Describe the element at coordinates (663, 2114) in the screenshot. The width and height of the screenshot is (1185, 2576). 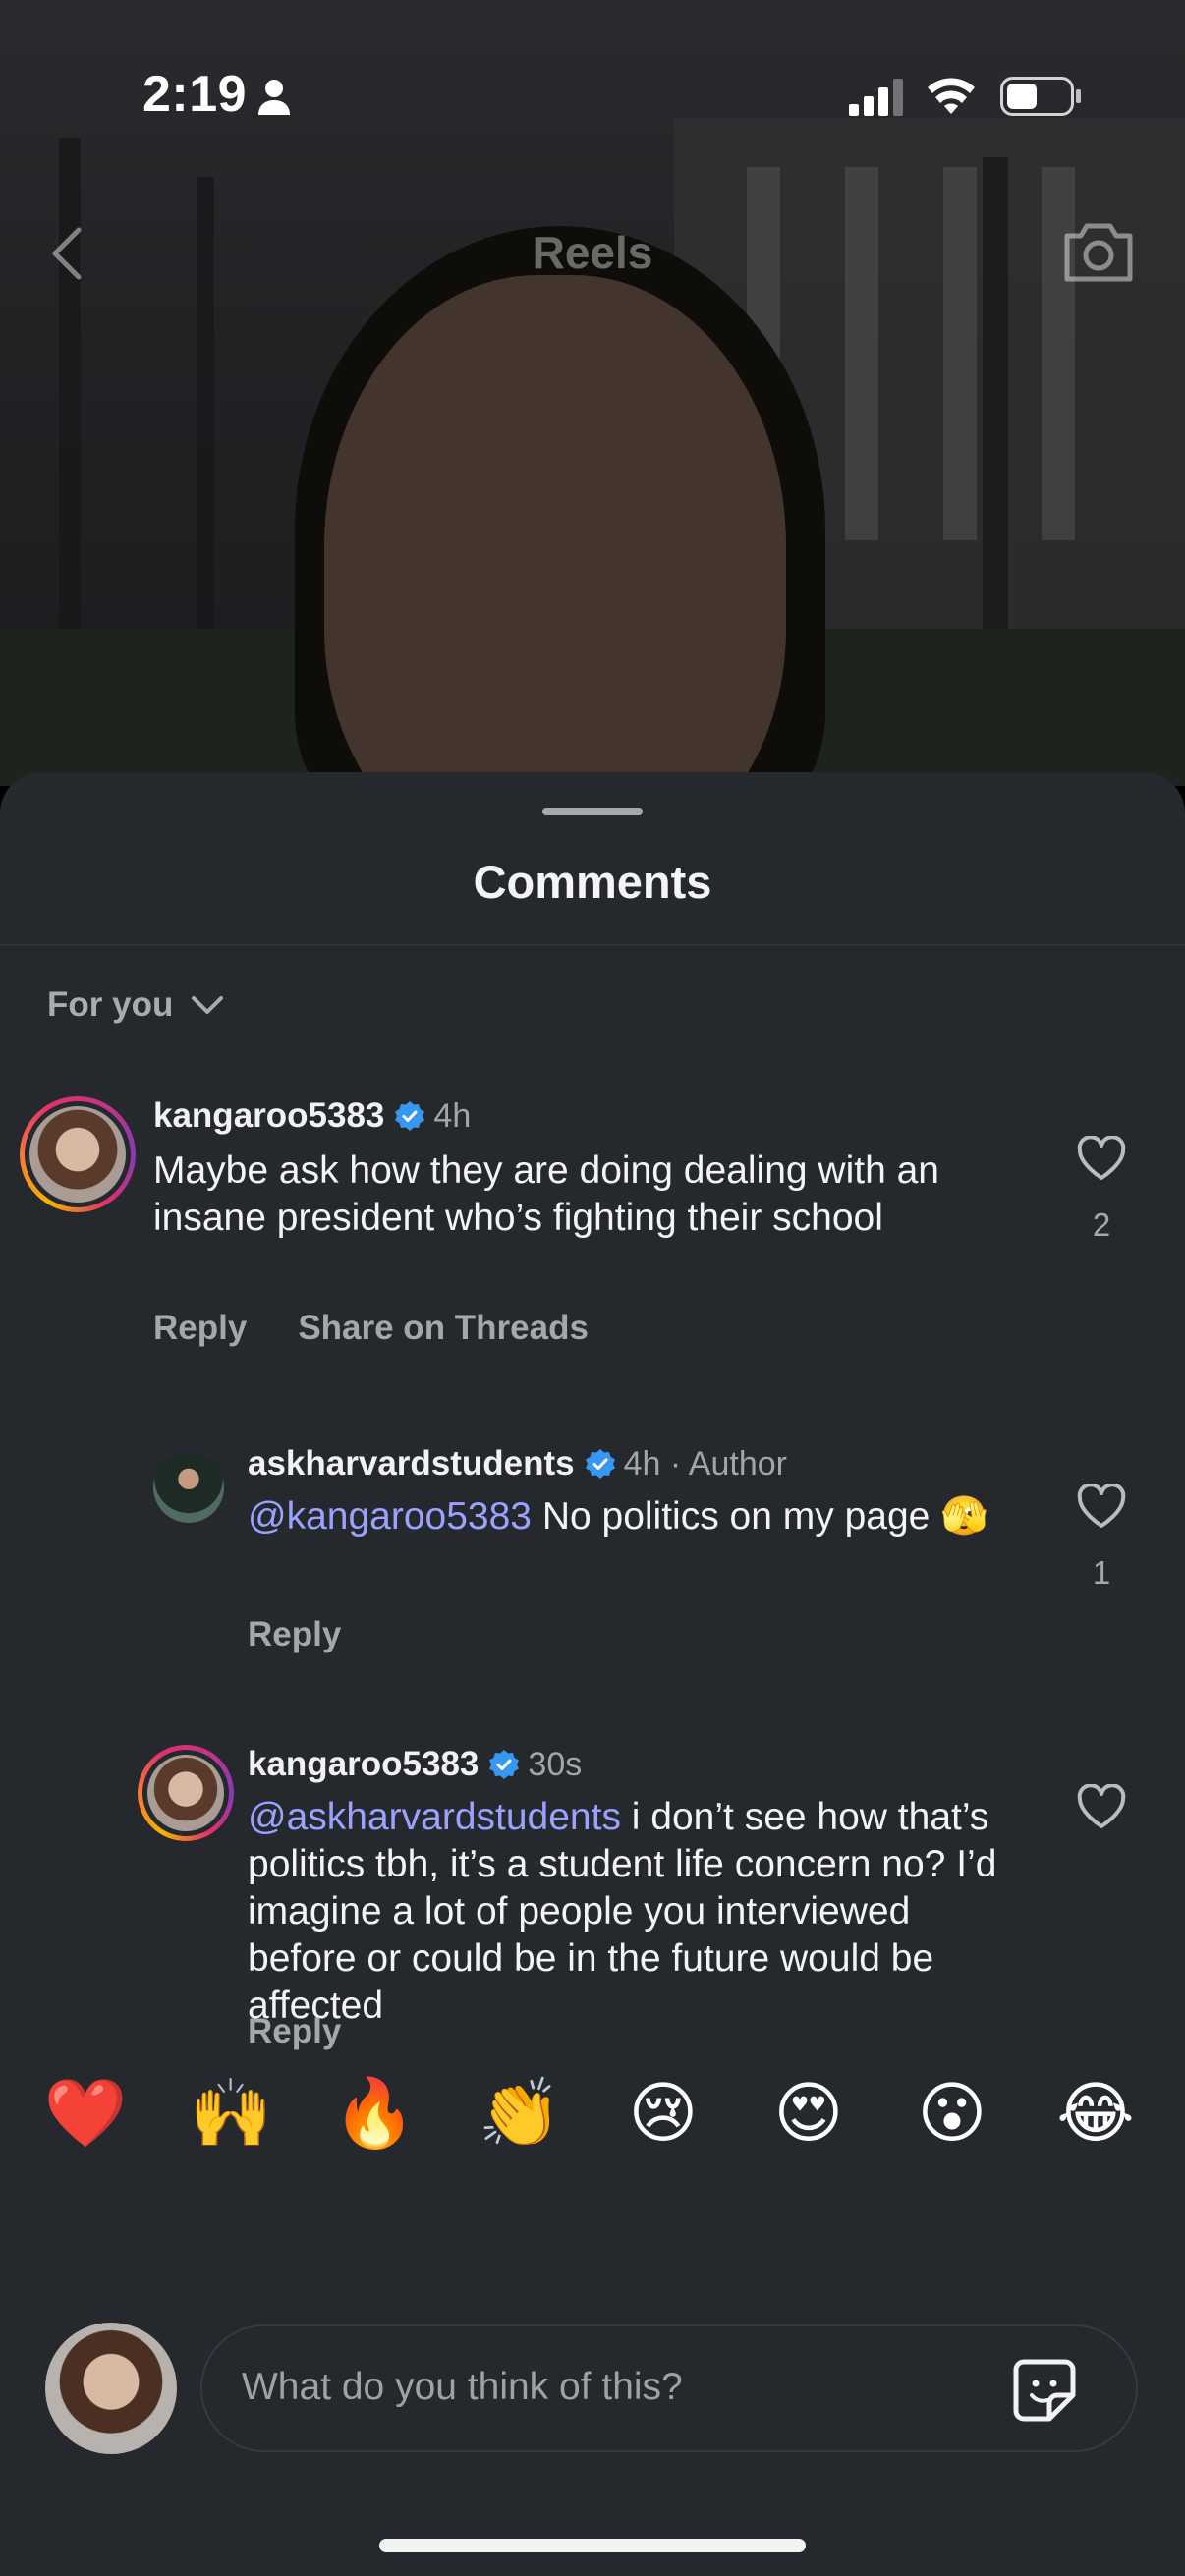
I see `emoji-crying-button: 😢` at that location.